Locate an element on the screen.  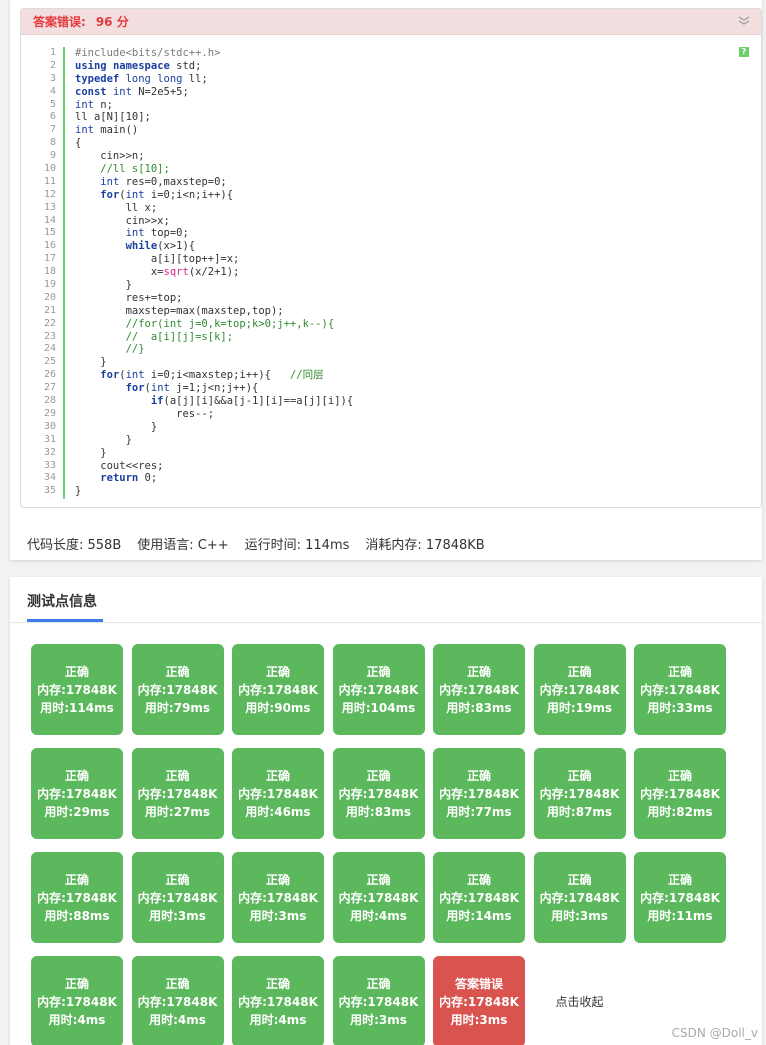
test-case-pass: 正确 内存:17848K 用时:90ms is located at coordinates (278, 689).